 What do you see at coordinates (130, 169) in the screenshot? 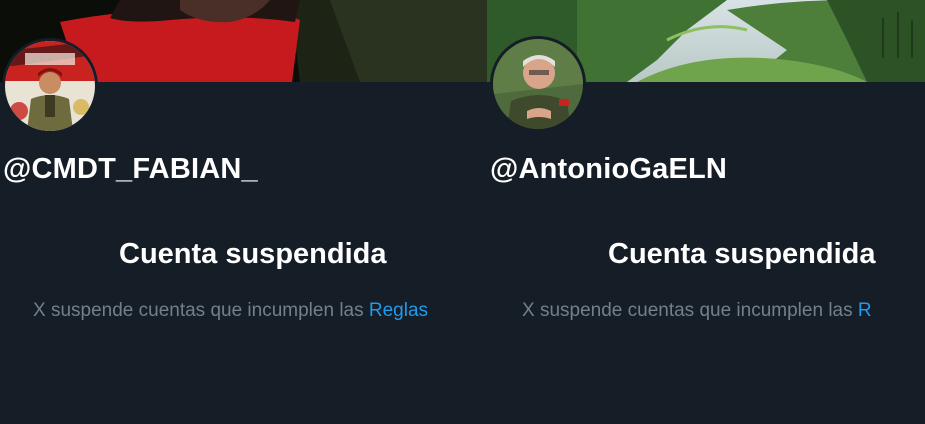
I see `profile-handle: @CMDT_FABIAN_` at bounding box center [130, 169].